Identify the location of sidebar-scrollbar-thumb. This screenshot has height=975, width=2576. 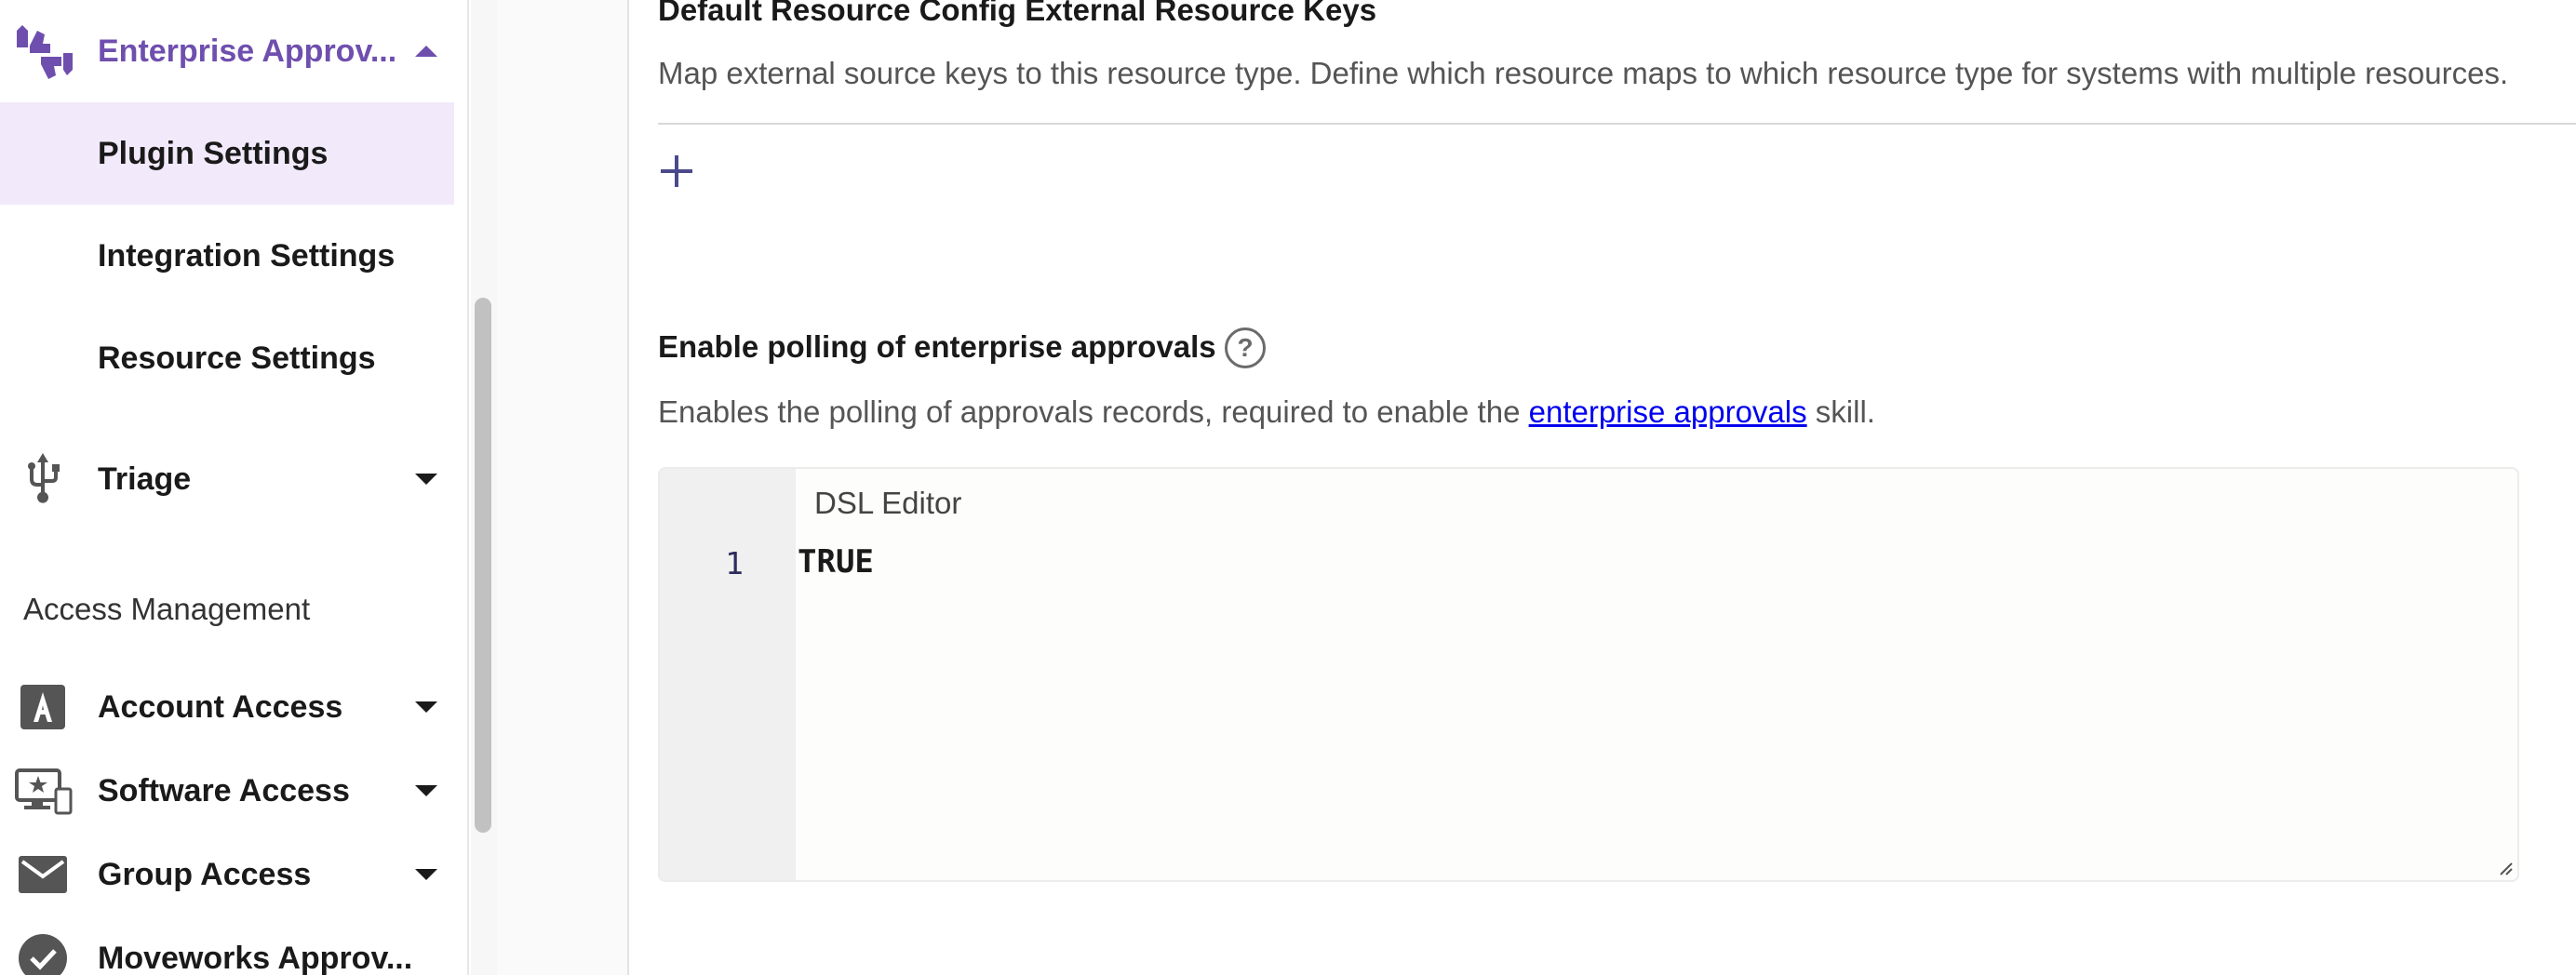
(483, 565).